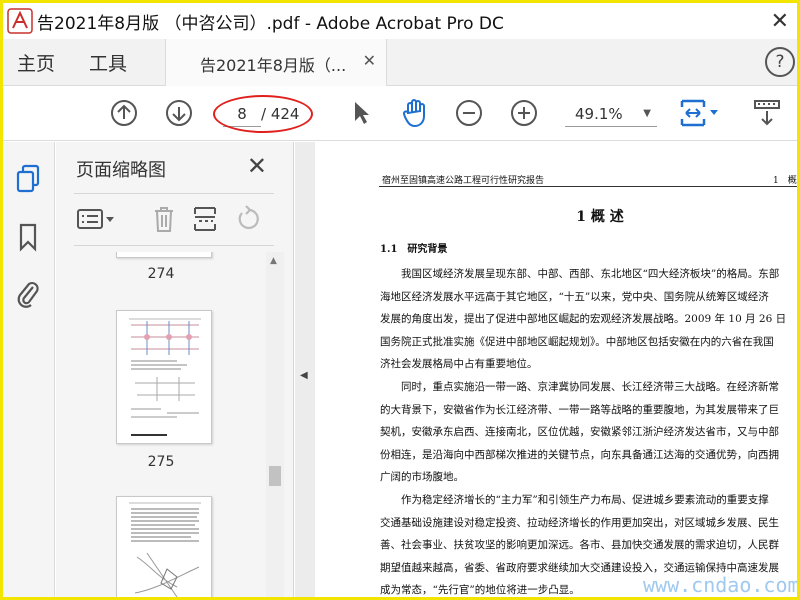 The height and width of the screenshot is (600, 800). Describe the element at coordinates (248, 219) in the screenshot. I see `rotate-page-icon` at that location.